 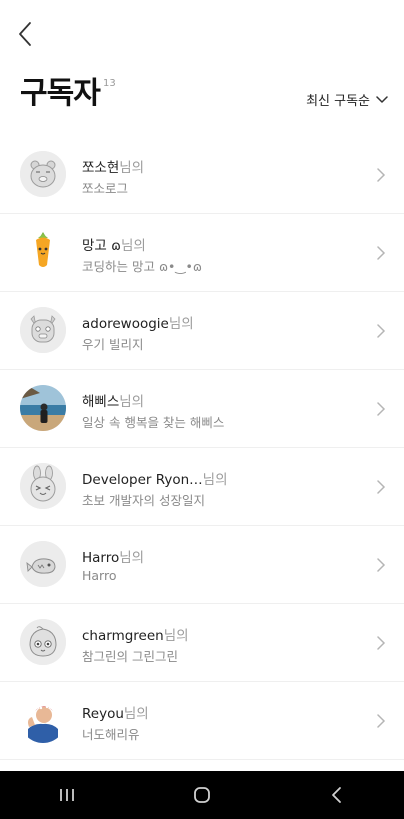 I want to click on page-title: 구독자, so click(x=60, y=93).